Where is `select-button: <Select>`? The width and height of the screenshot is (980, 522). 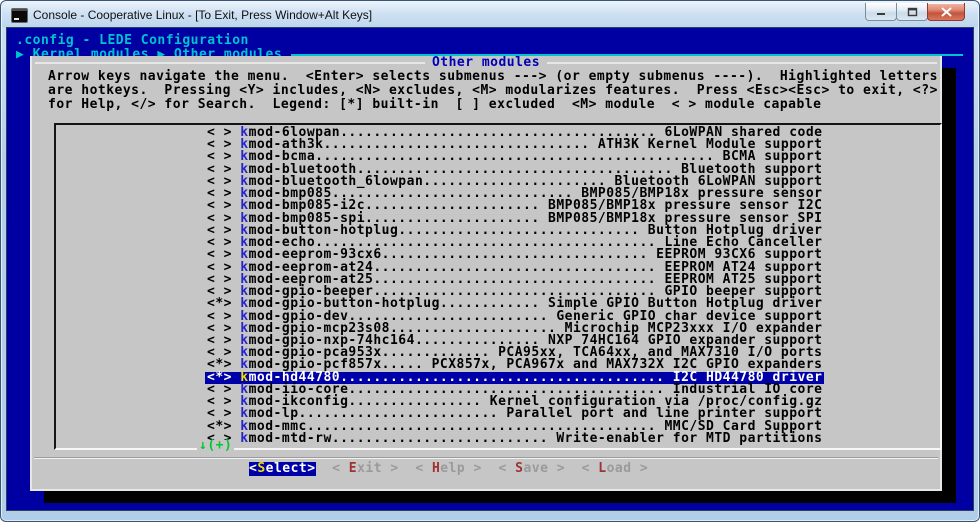
select-button: <Select> is located at coordinates (282, 469).